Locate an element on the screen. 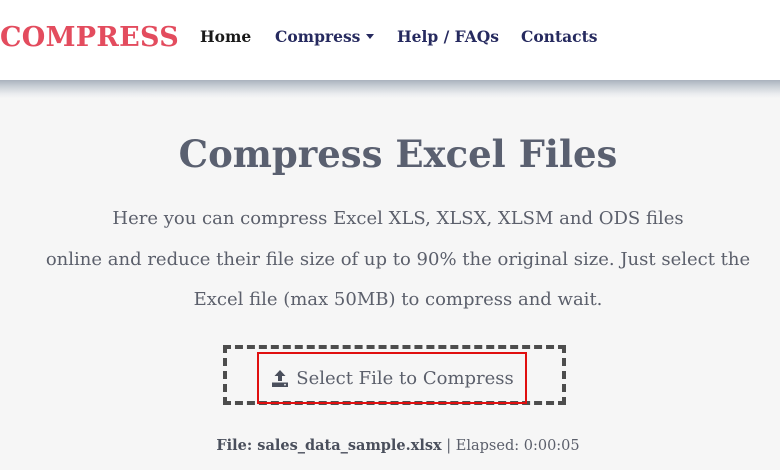 The width and height of the screenshot is (780, 470). brand-logo: COMPRESS is located at coordinates (89, 37).